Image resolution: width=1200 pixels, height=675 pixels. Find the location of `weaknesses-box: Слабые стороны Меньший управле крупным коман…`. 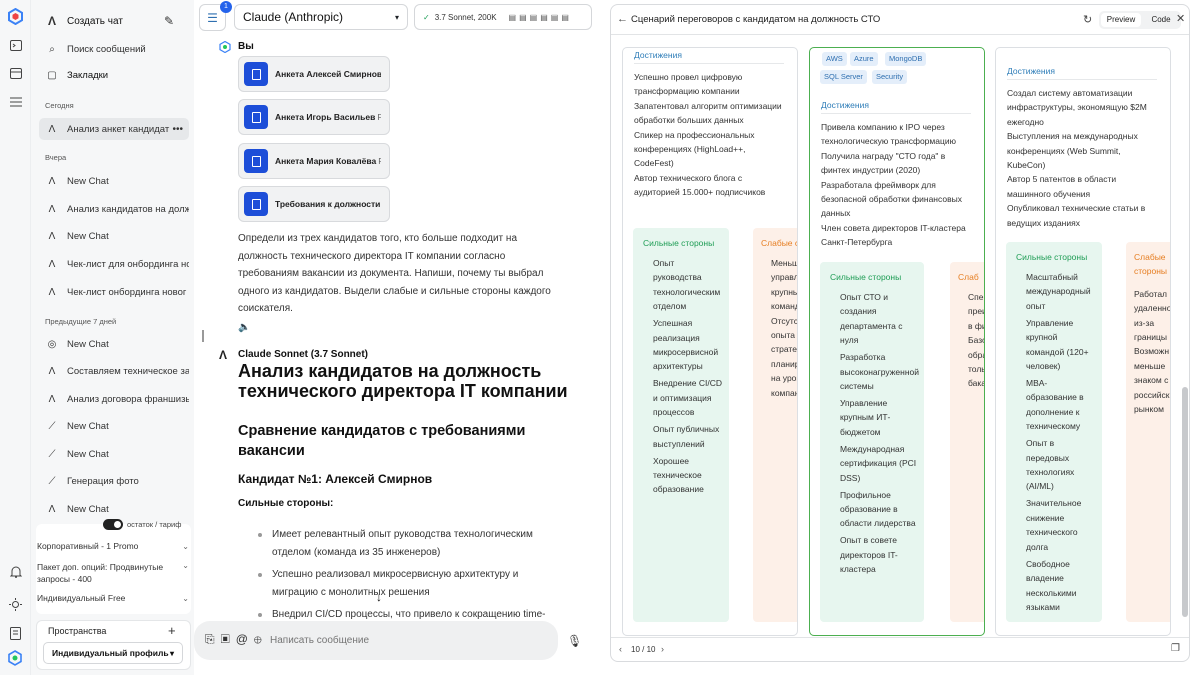

weaknesses-box: Слабые стороны Меньший управле крупным коман… is located at coordinates (775, 425).